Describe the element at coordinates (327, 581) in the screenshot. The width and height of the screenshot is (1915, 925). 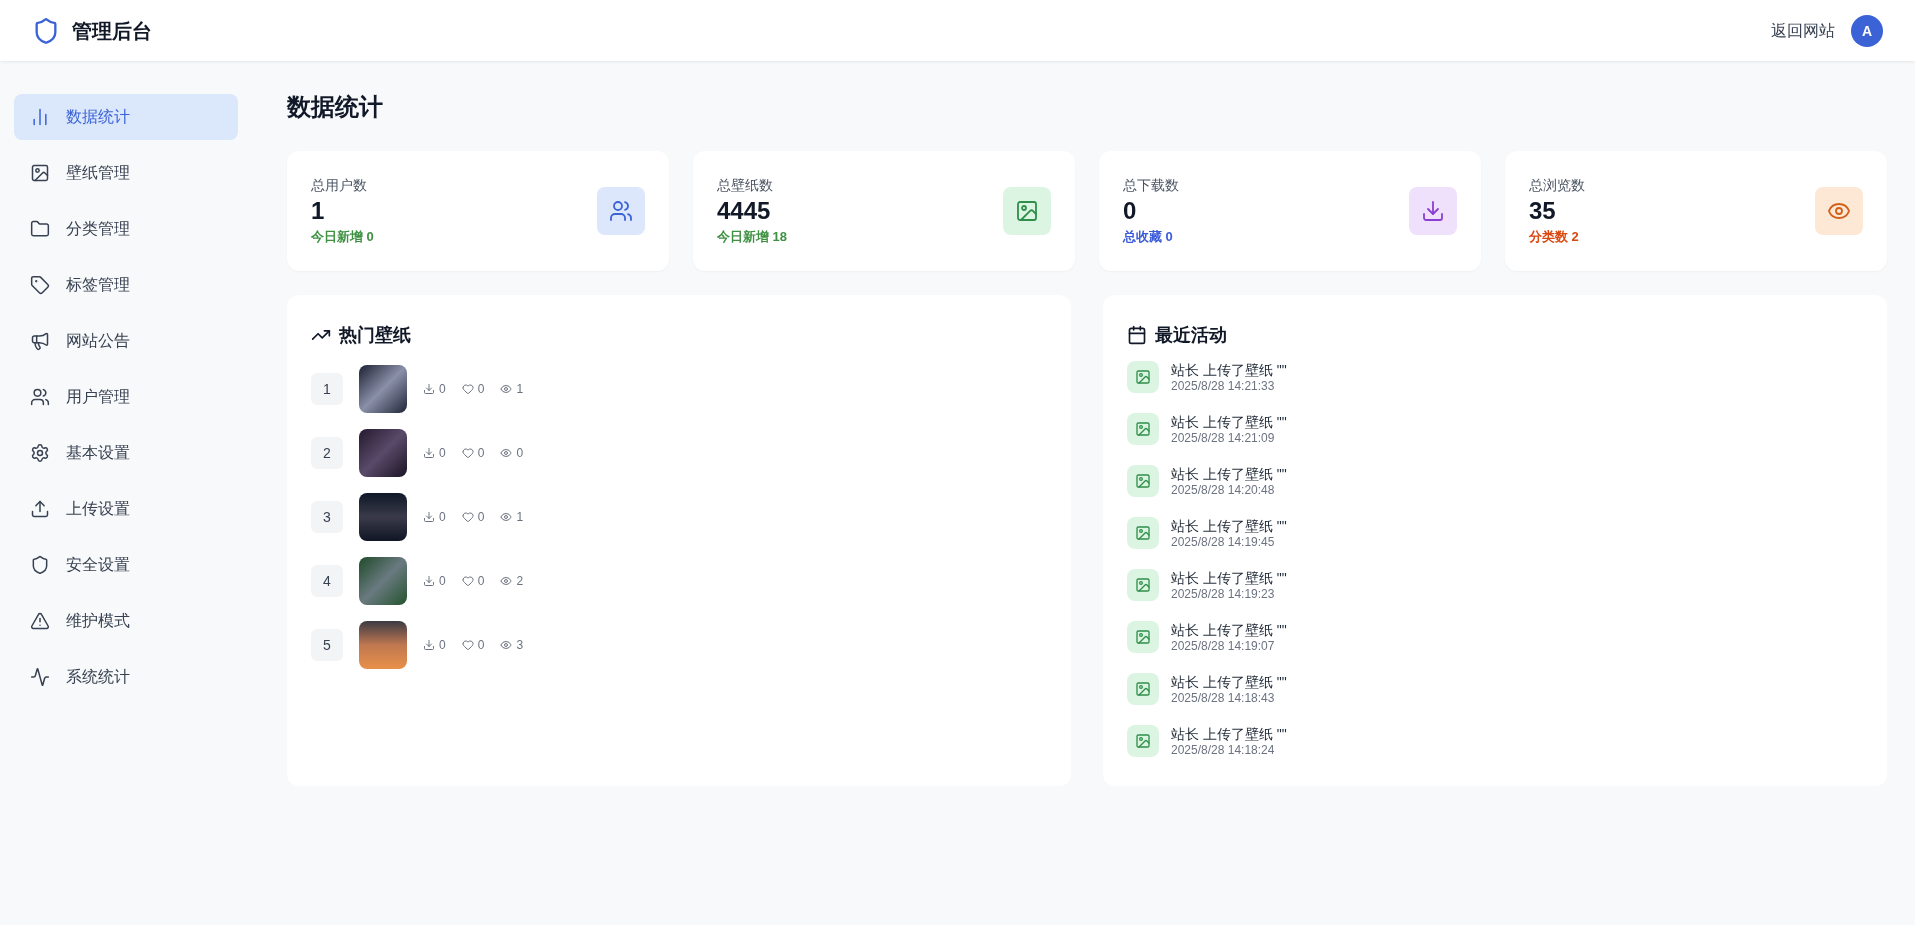
I see `rank-number: 4` at that location.